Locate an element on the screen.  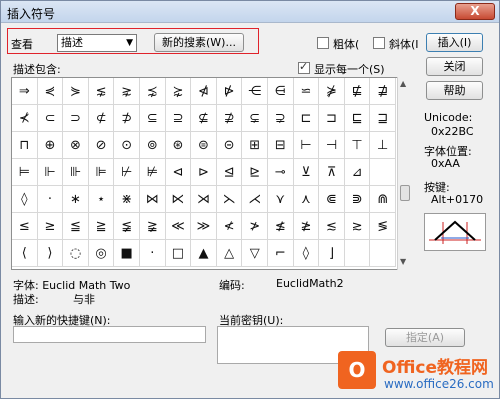
symbol-cell: ⋦ is located at coordinates (101, 91).